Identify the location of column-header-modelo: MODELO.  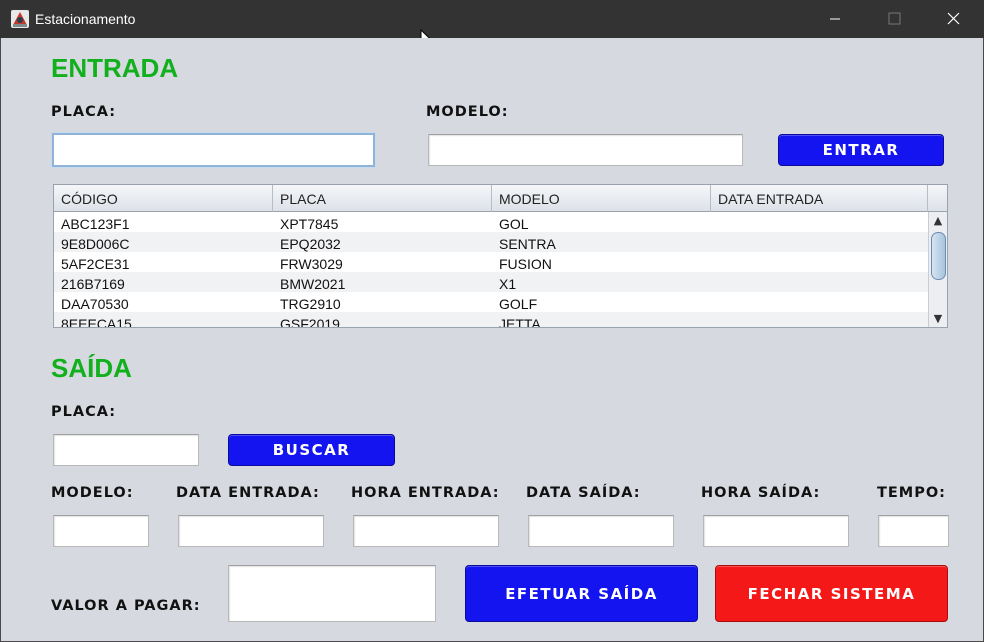
(601, 198).